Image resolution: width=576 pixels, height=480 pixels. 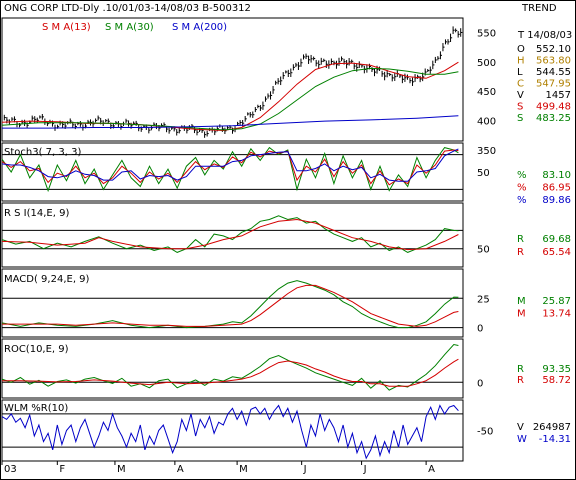 What do you see at coordinates (520, 84) in the screenshot?
I see `price-readout-key: C` at bounding box center [520, 84].